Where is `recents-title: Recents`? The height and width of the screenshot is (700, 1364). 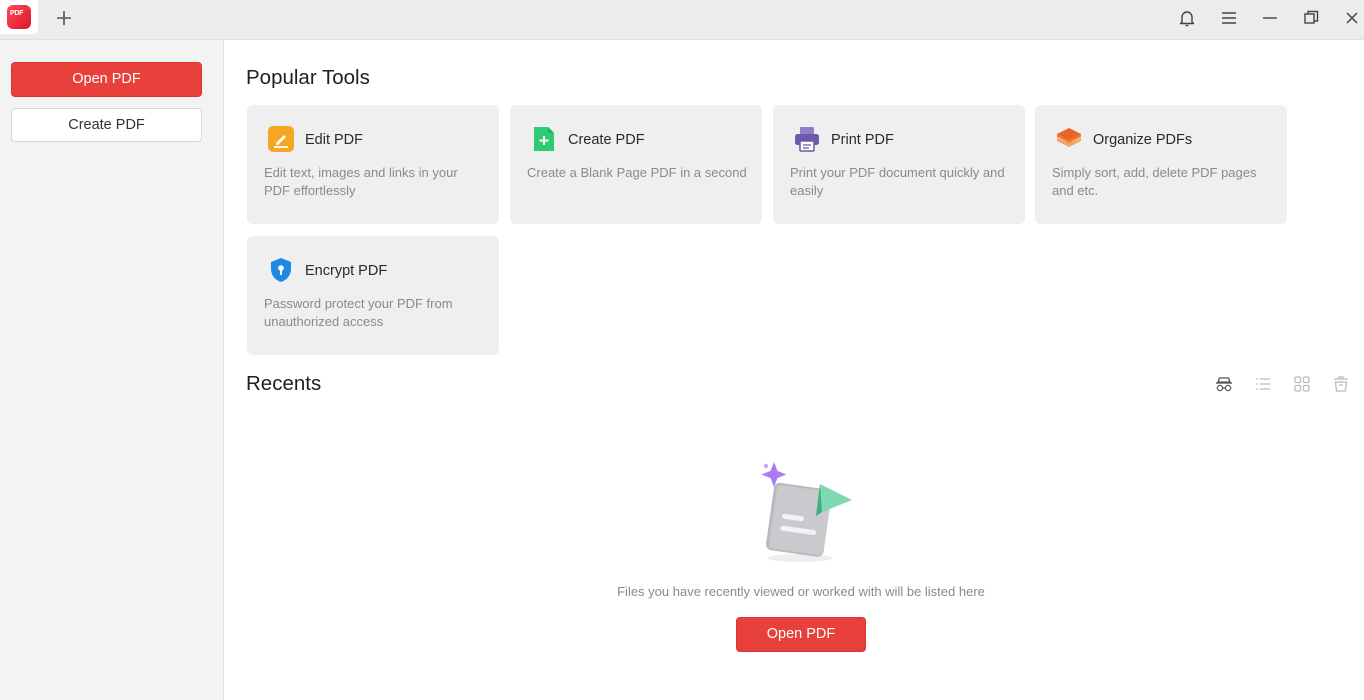 recents-title: Recents is located at coordinates (284, 383).